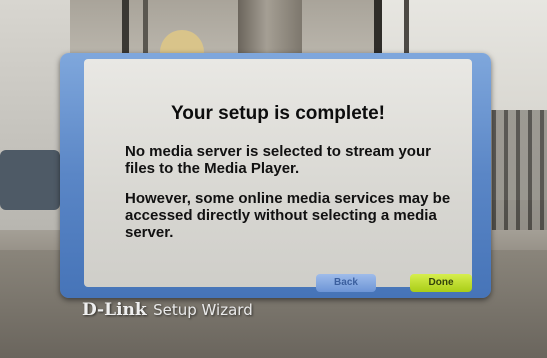 The height and width of the screenshot is (358, 547). I want to click on dialog-title: Your setup is complete!, so click(278, 113).